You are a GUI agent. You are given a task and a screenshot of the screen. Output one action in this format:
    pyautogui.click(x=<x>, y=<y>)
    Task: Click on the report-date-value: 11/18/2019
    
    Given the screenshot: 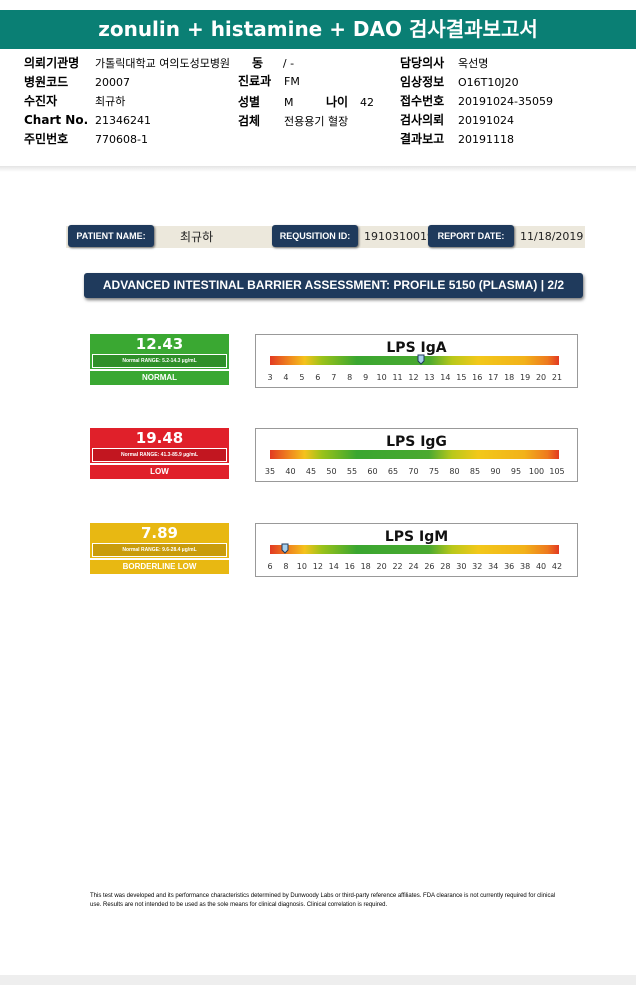 What is the action you would take?
    pyautogui.click(x=552, y=236)
    